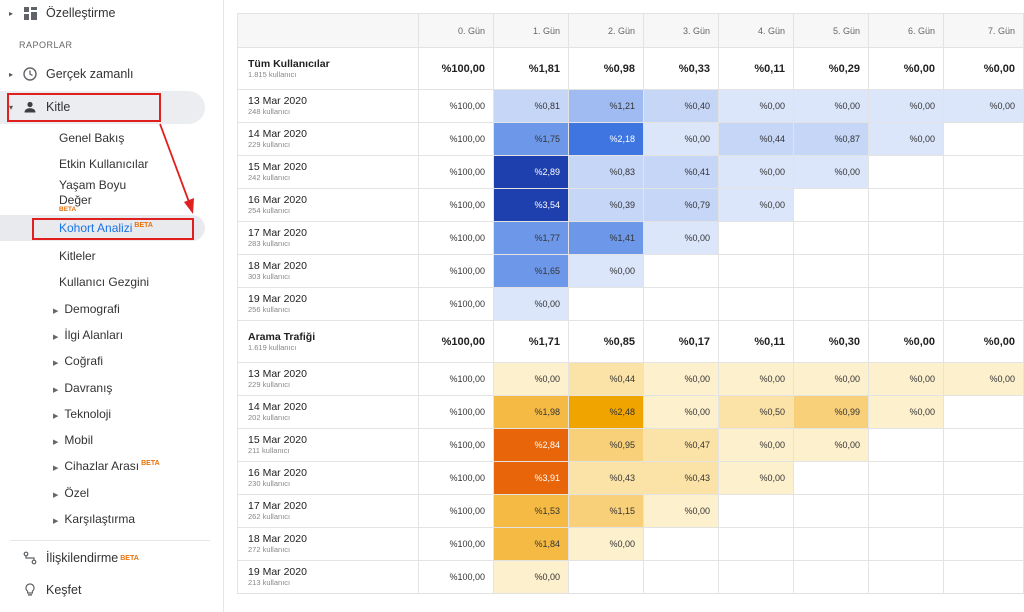  Describe the element at coordinates (983, 30) in the screenshot. I see `day-column-header: 7. Gün` at that location.